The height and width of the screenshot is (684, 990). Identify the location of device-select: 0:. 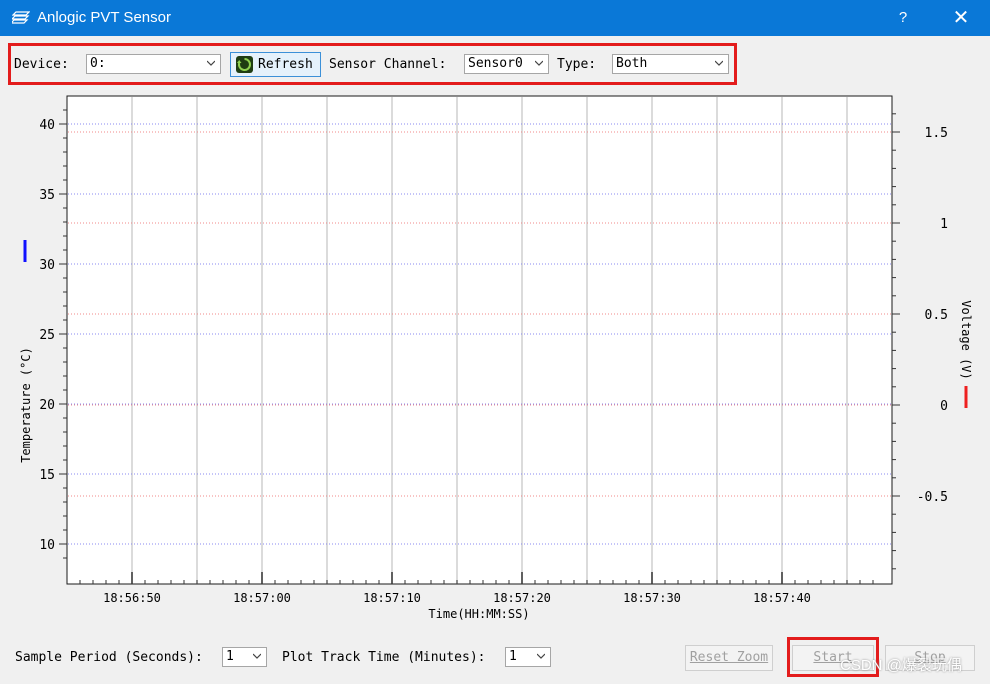
(153, 64).